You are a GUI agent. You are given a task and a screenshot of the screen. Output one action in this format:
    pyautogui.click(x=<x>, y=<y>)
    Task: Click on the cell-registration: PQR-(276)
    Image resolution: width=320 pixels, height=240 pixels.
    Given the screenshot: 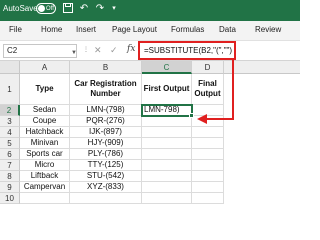 What is the action you would take?
    pyautogui.click(x=106, y=121)
    